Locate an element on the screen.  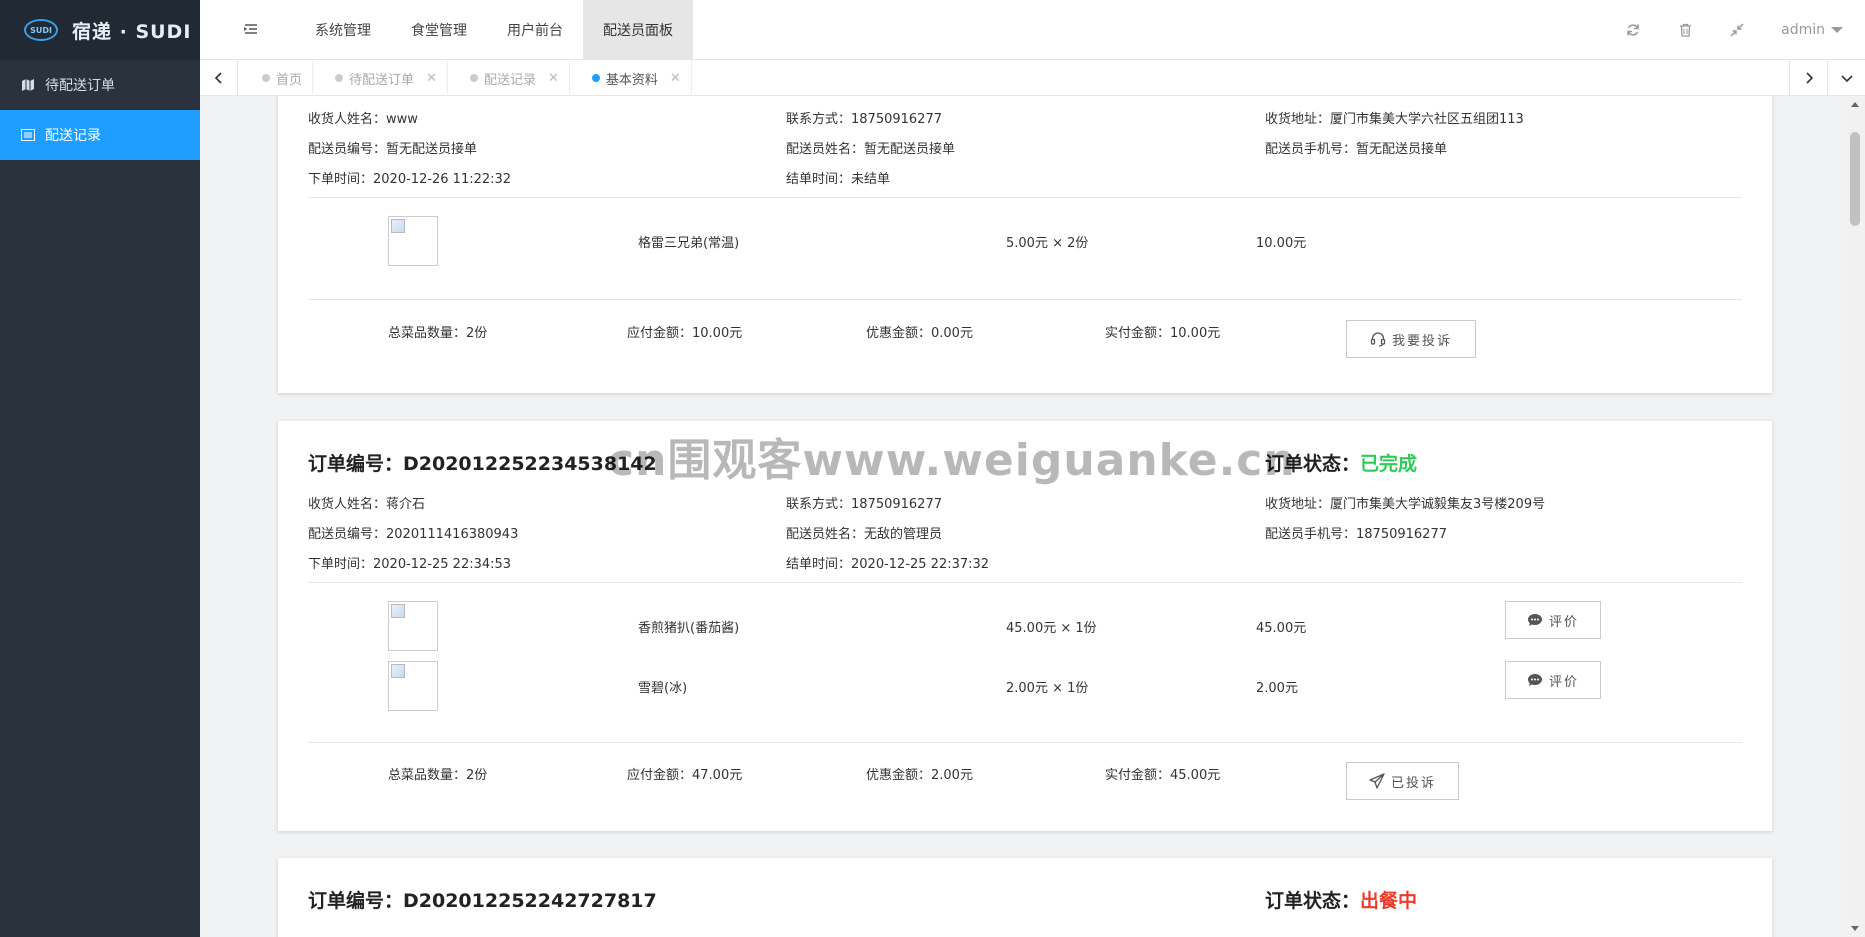
courier-number: 配送员编号：暂无配送员接单 is located at coordinates (393, 149).